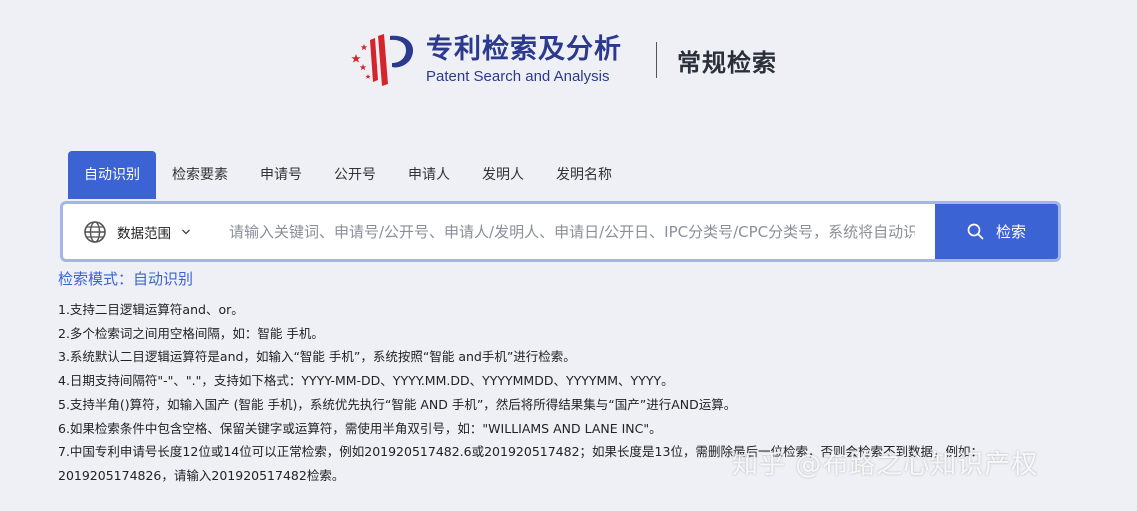  I want to click on chevron-down-icon, so click(186, 231).